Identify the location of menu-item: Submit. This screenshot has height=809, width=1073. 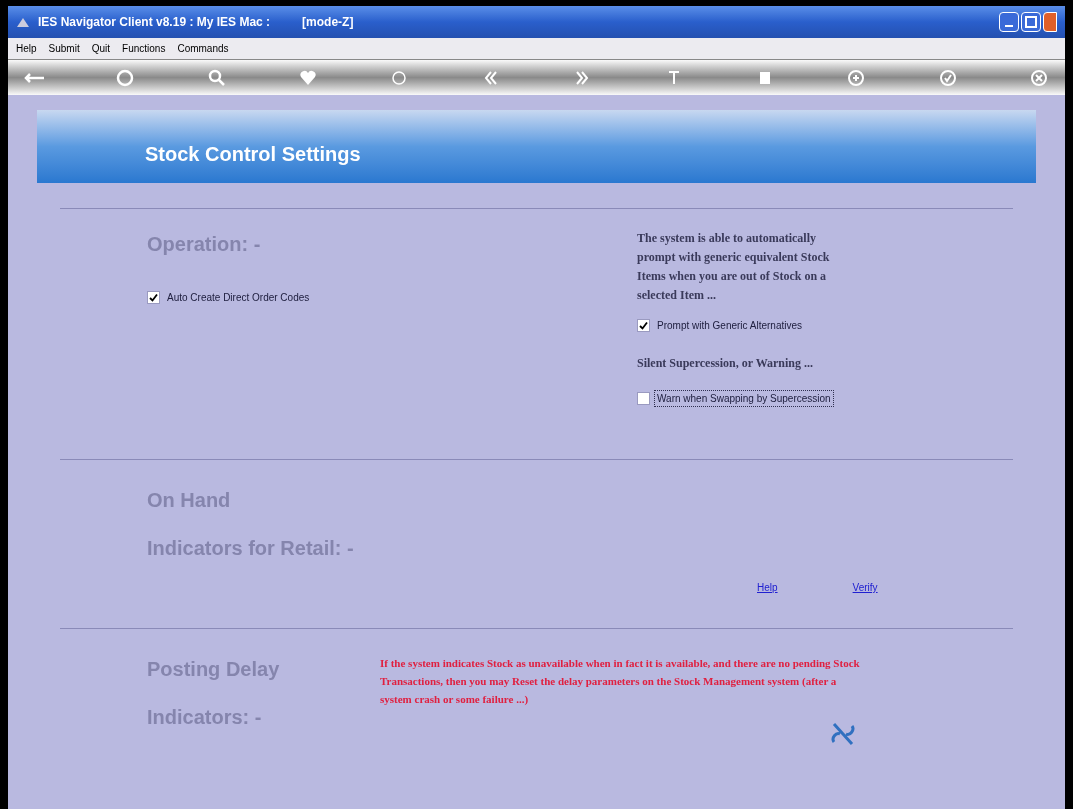
(64, 48).